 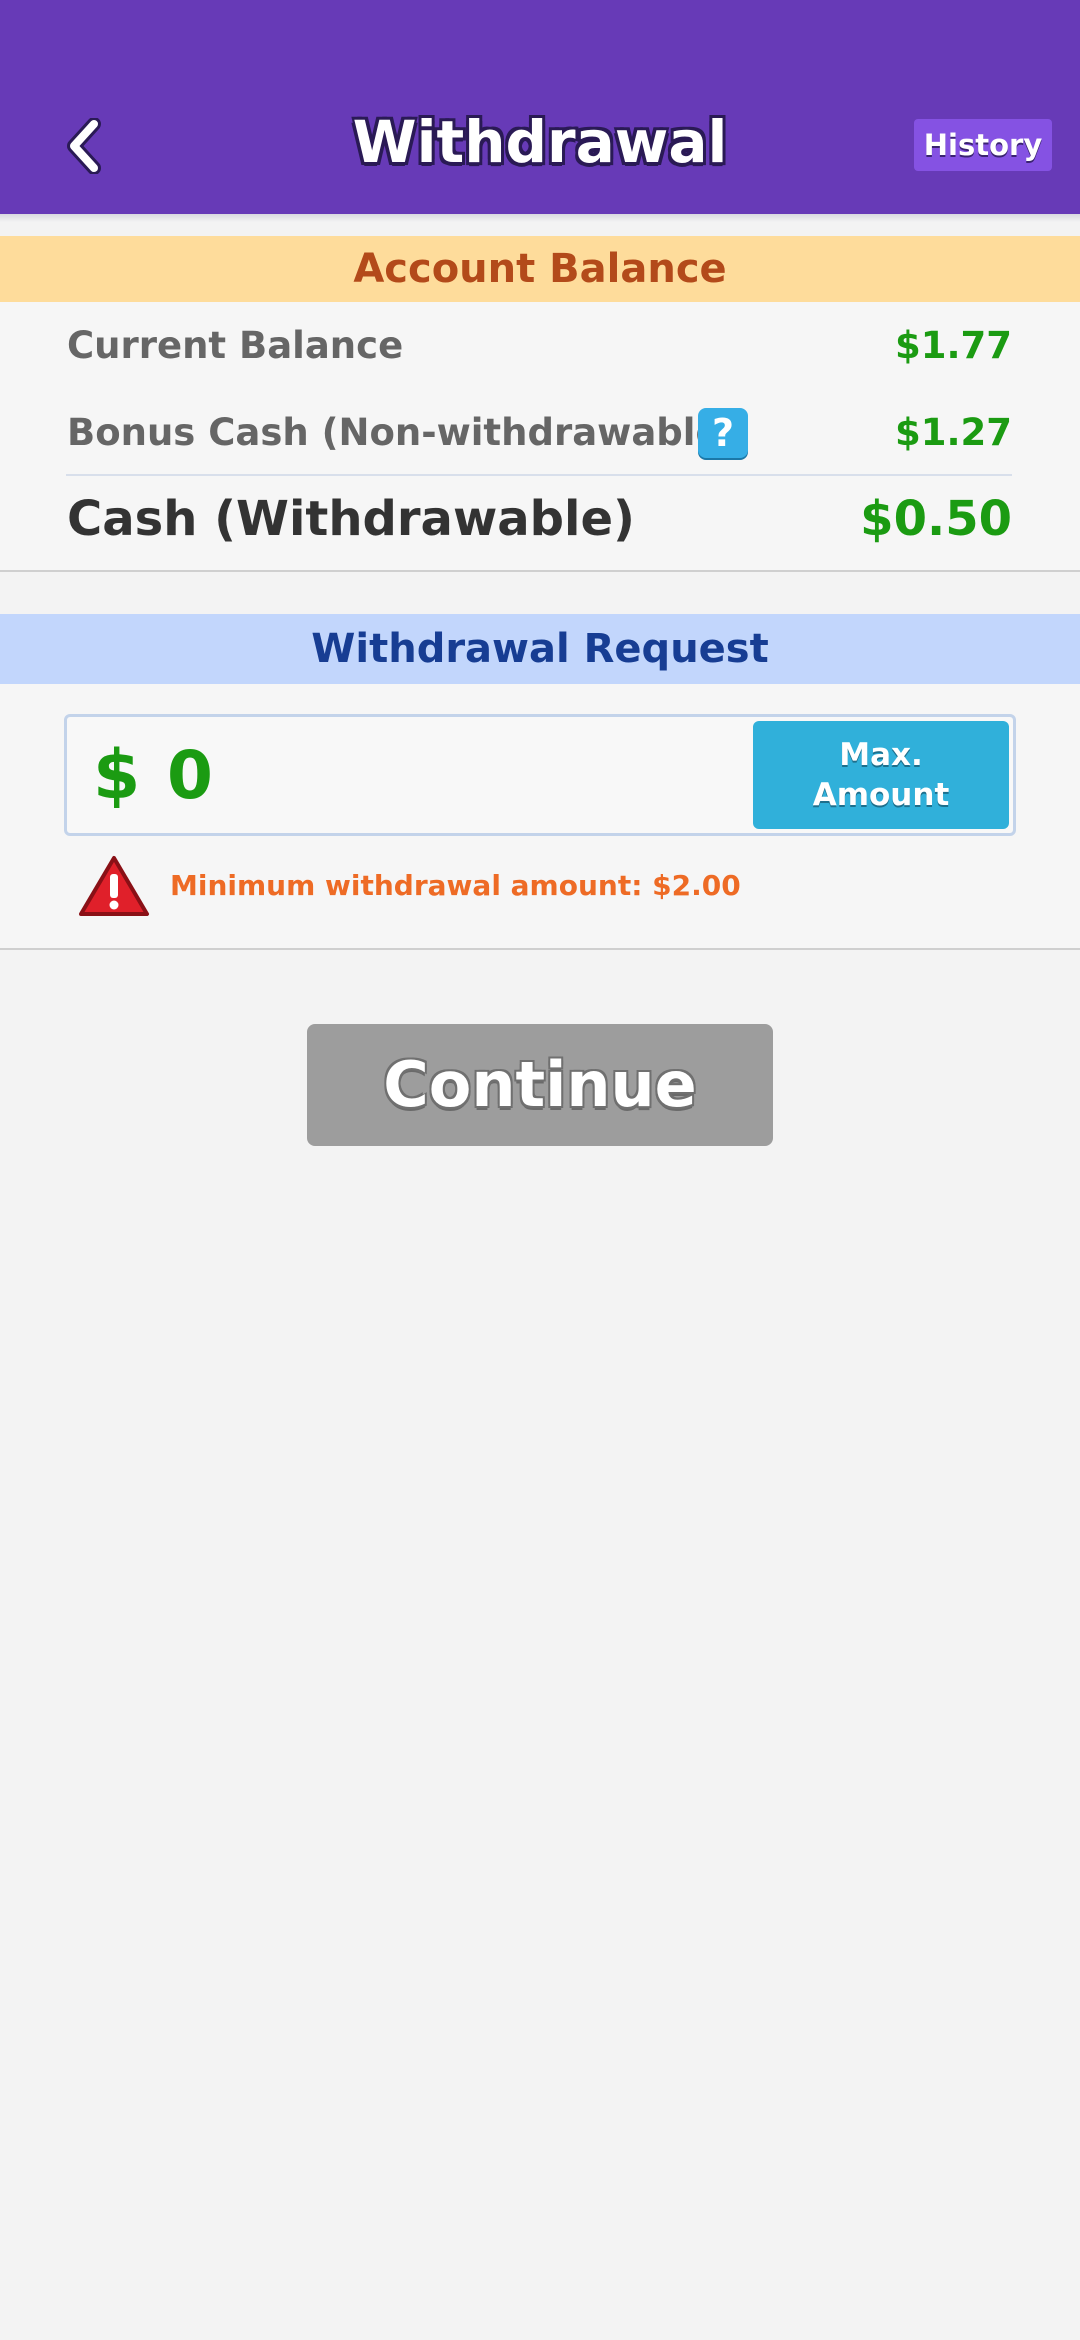 I want to click on page-title: Withdrawal, so click(x=540, y=142).